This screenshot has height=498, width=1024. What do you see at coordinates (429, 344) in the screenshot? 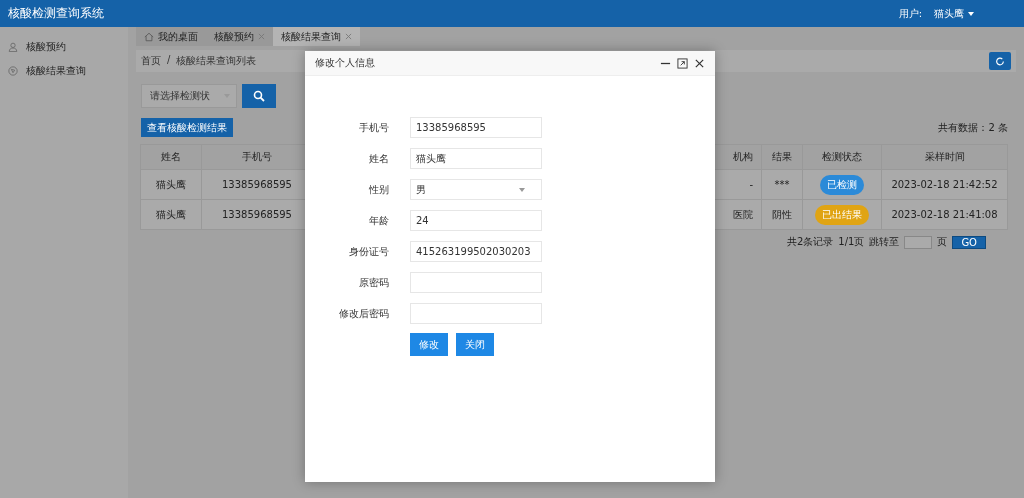
I see `dialog-button: 修改` at bounding box center [429, 344].